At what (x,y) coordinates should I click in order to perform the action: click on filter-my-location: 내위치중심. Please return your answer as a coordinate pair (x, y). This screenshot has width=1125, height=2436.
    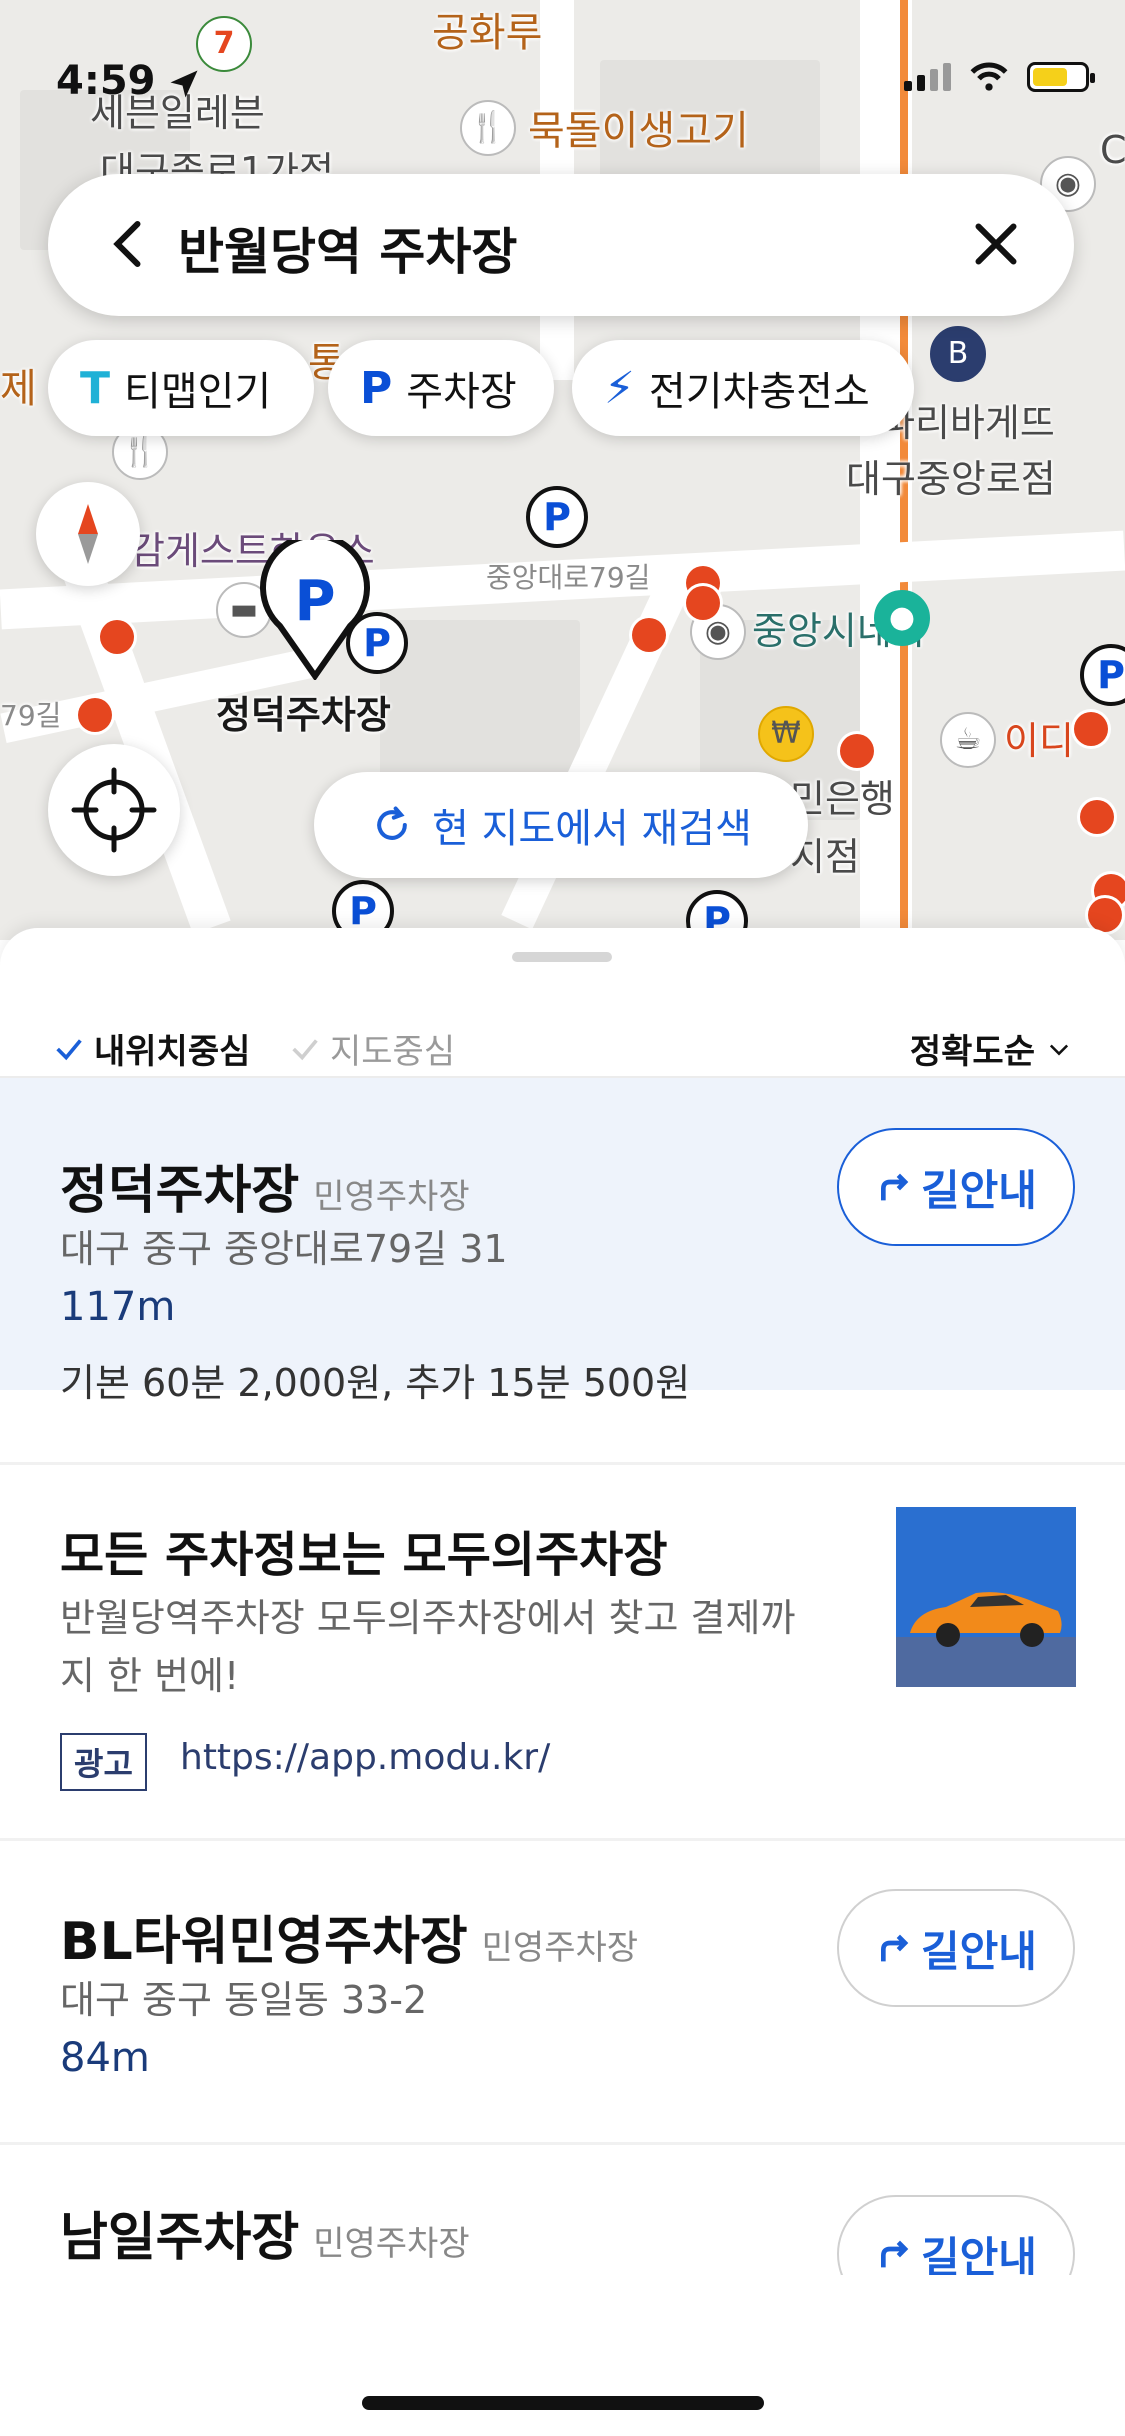
    Looking at the image, I should click on (151, 1048).